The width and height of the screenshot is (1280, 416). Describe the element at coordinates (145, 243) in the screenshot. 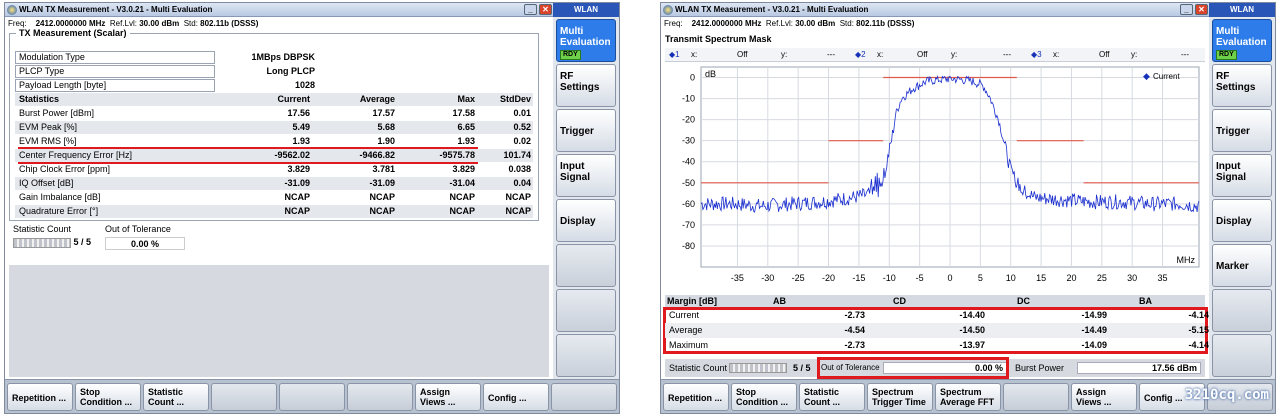

I see `out-of-tolerance-value: 0.00 %` at that location.